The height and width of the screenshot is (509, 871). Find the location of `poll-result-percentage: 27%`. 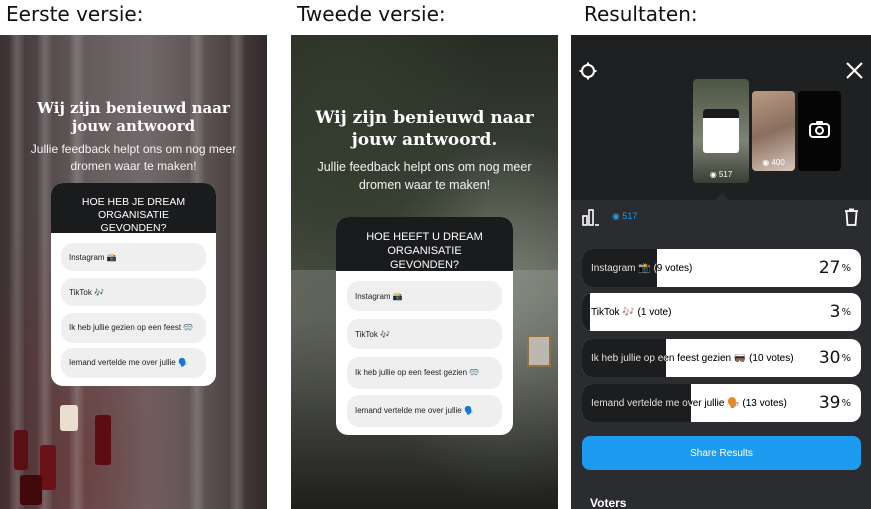

poll-result-percentage: 27% is located at coordinates (835, 268).